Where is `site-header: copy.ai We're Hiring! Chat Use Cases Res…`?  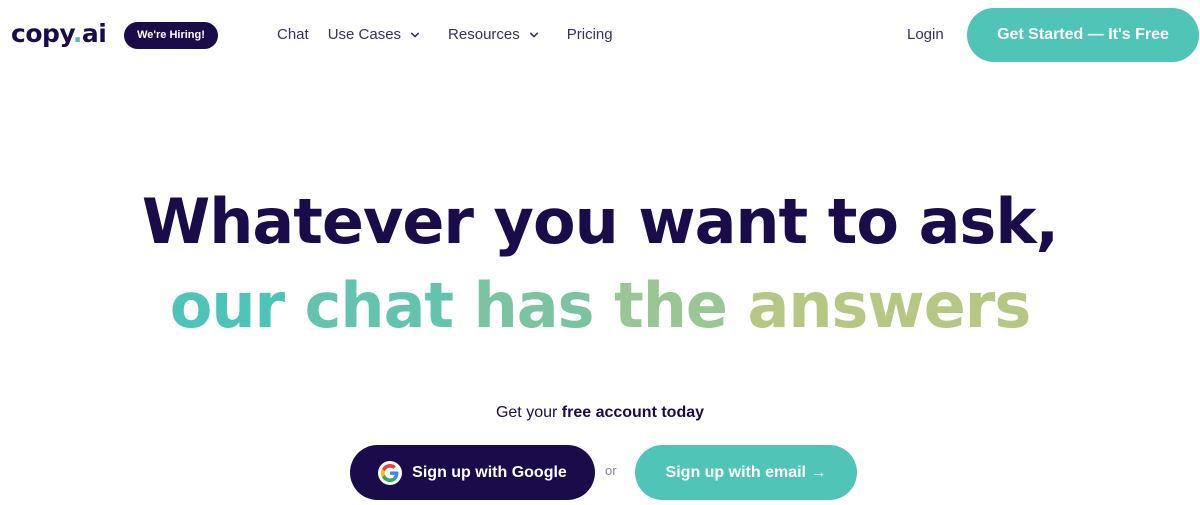
site-header: copy.ai We're Hiring! Chat Use Cases Res… is located at coordinates (600, 35).